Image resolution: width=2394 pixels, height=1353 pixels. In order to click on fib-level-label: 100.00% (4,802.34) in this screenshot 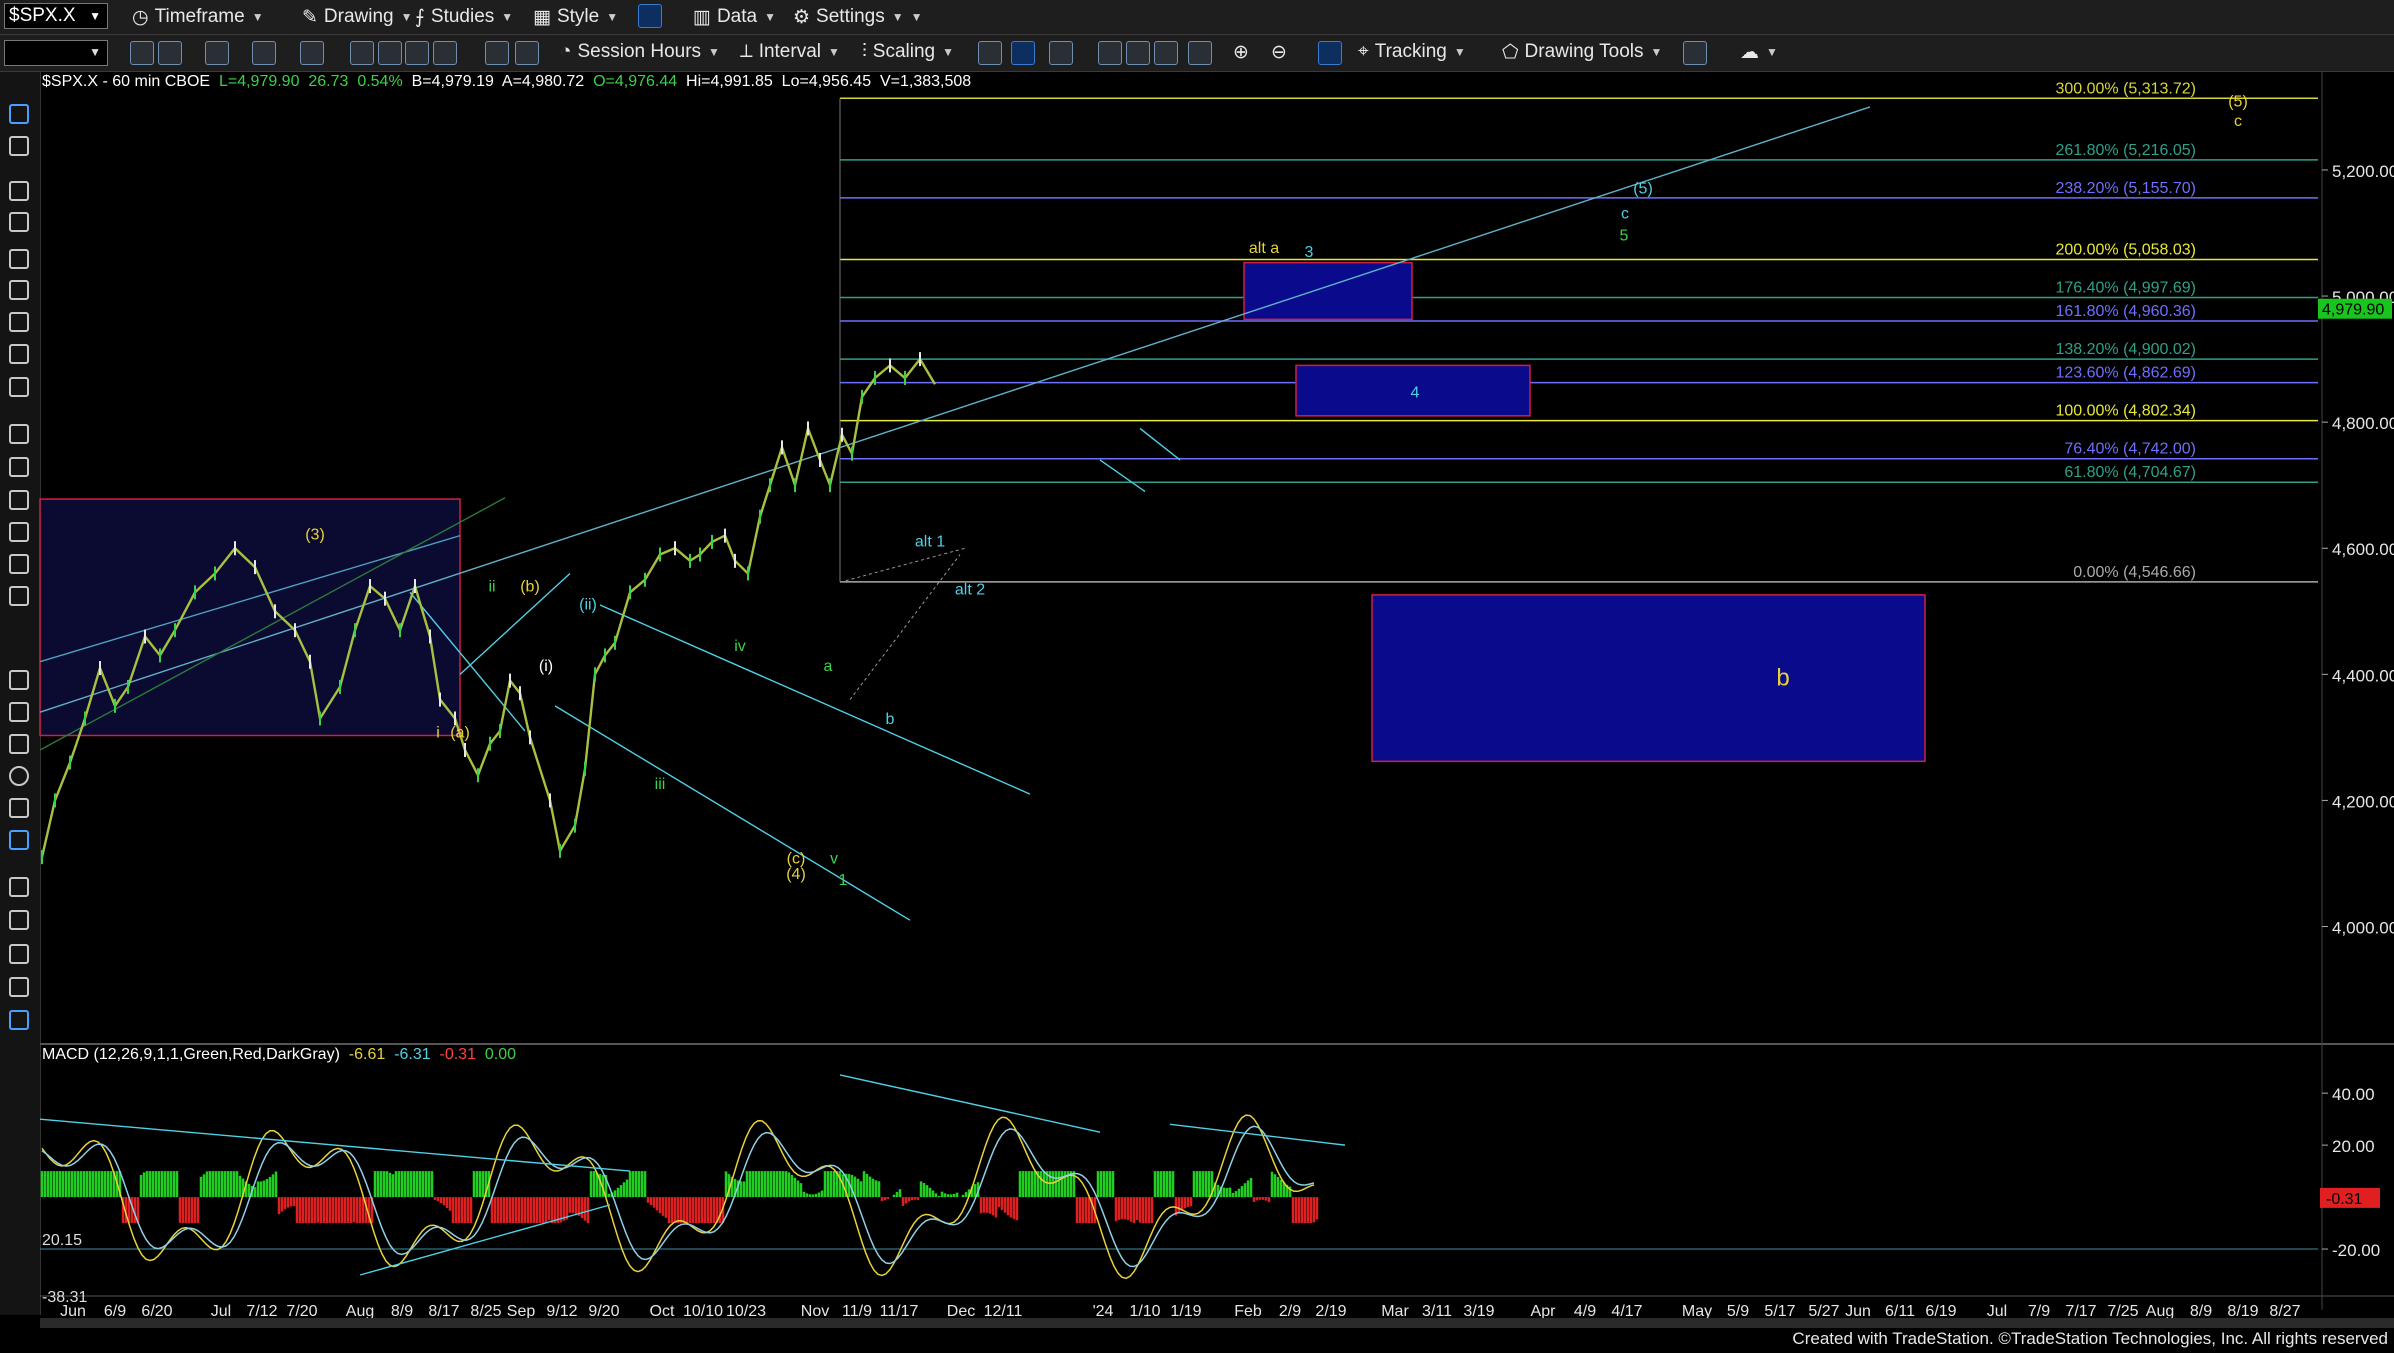, I will do `click(2125, 411)`.